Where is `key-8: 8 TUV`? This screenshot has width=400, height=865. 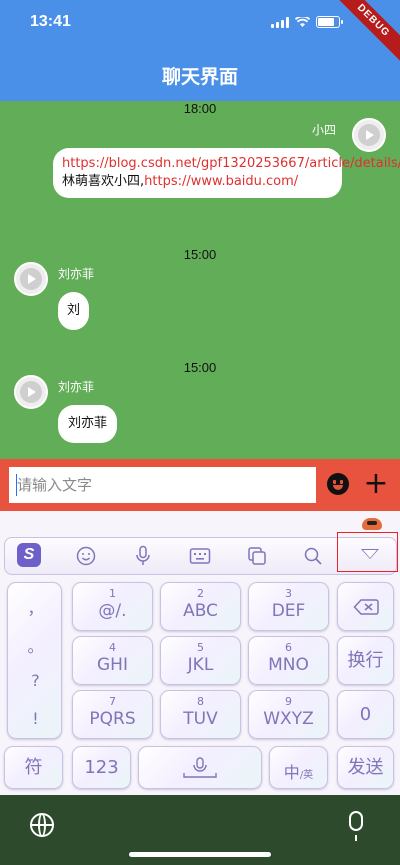 key-8: 8 TUV is located at coordinates (200, 714).